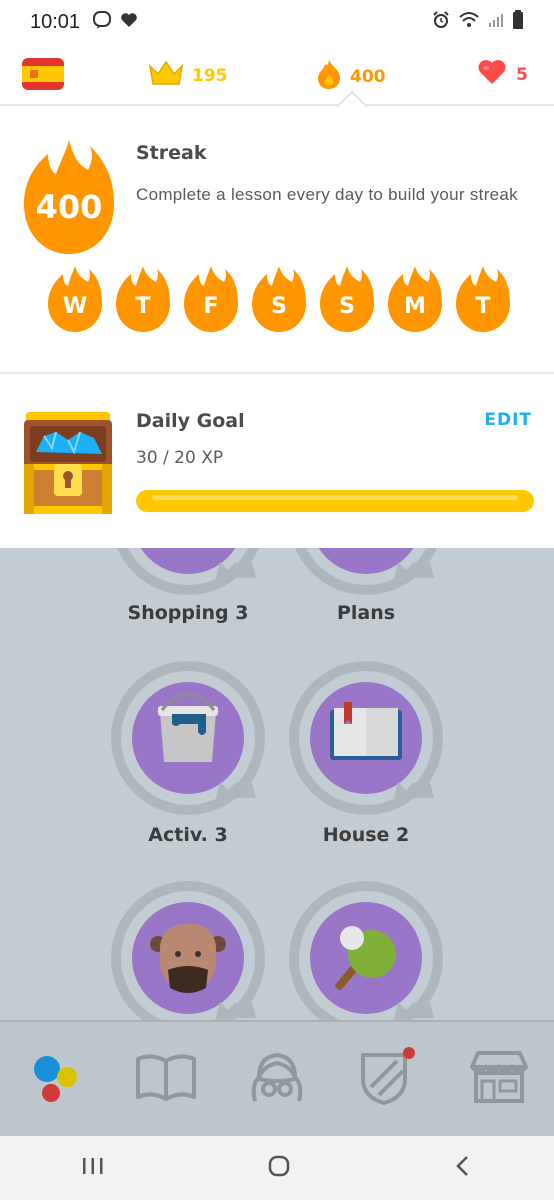 This screenshot has height=1200, width=554. Describe the element at coordinates (518, 22) in the screenshot. I see `battery-icon` at that location.